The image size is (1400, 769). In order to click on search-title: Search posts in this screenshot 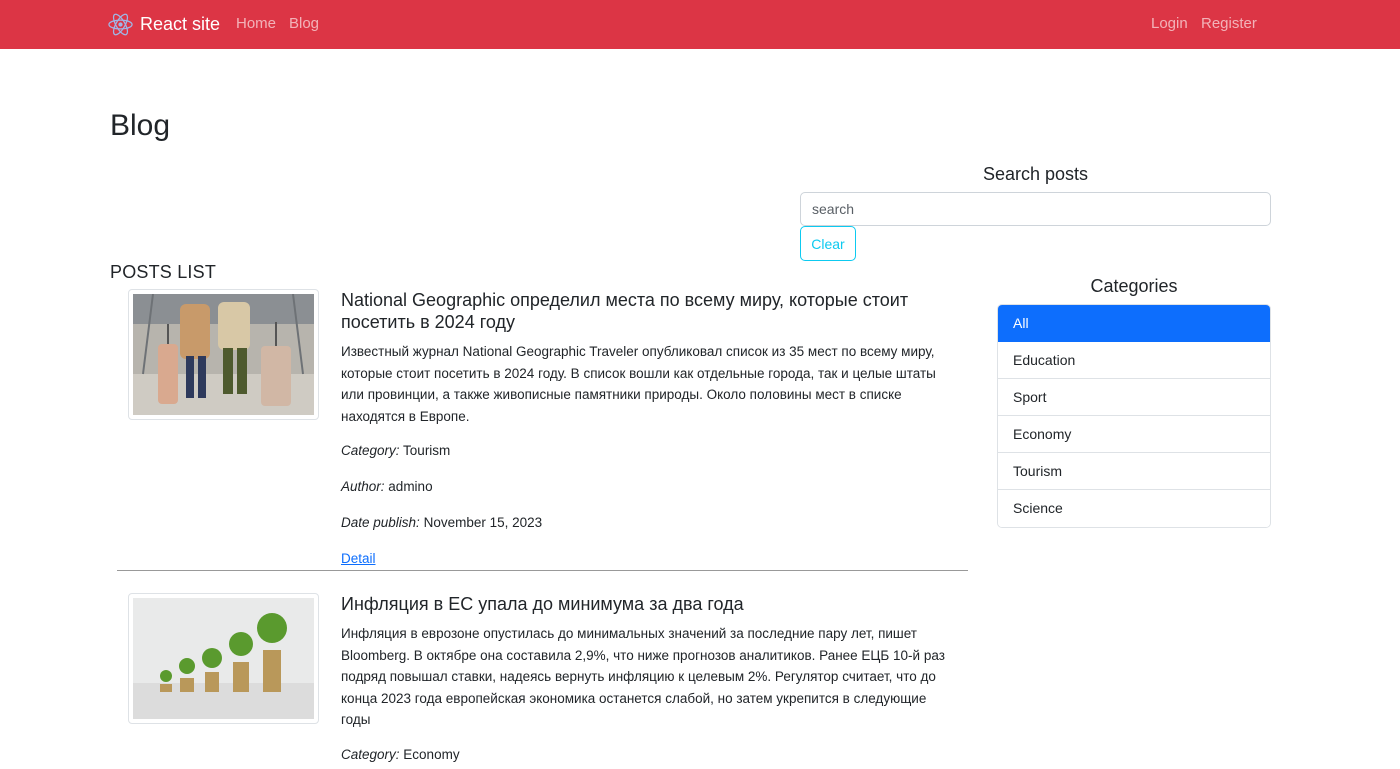, I will do `click(1035, 174)`.